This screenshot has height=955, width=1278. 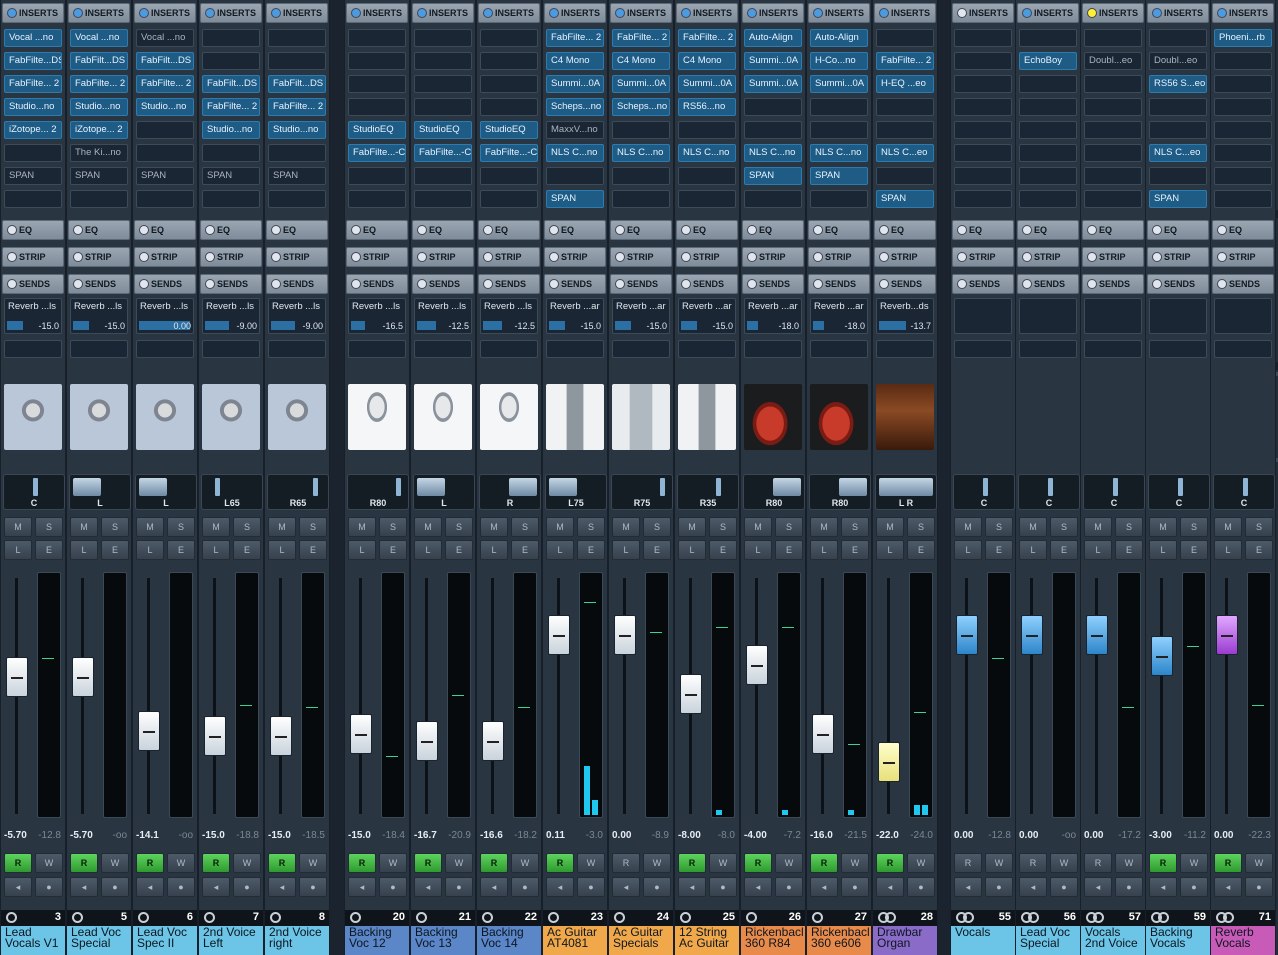 I want to click on insert-slot: Studio...no, so click(x=297, y=130).